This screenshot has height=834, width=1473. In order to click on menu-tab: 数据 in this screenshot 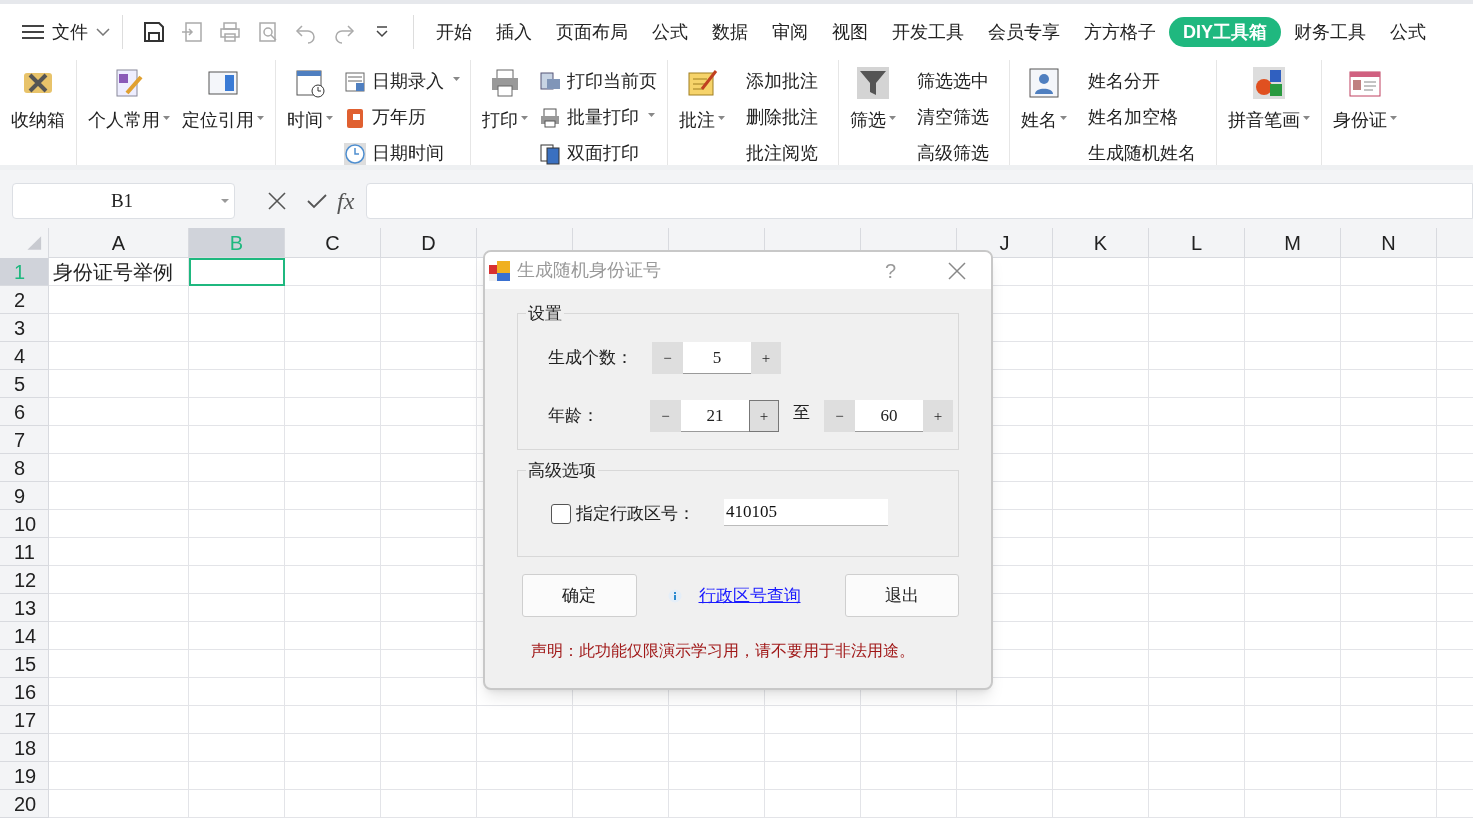, I will do `click(730, 32)`.